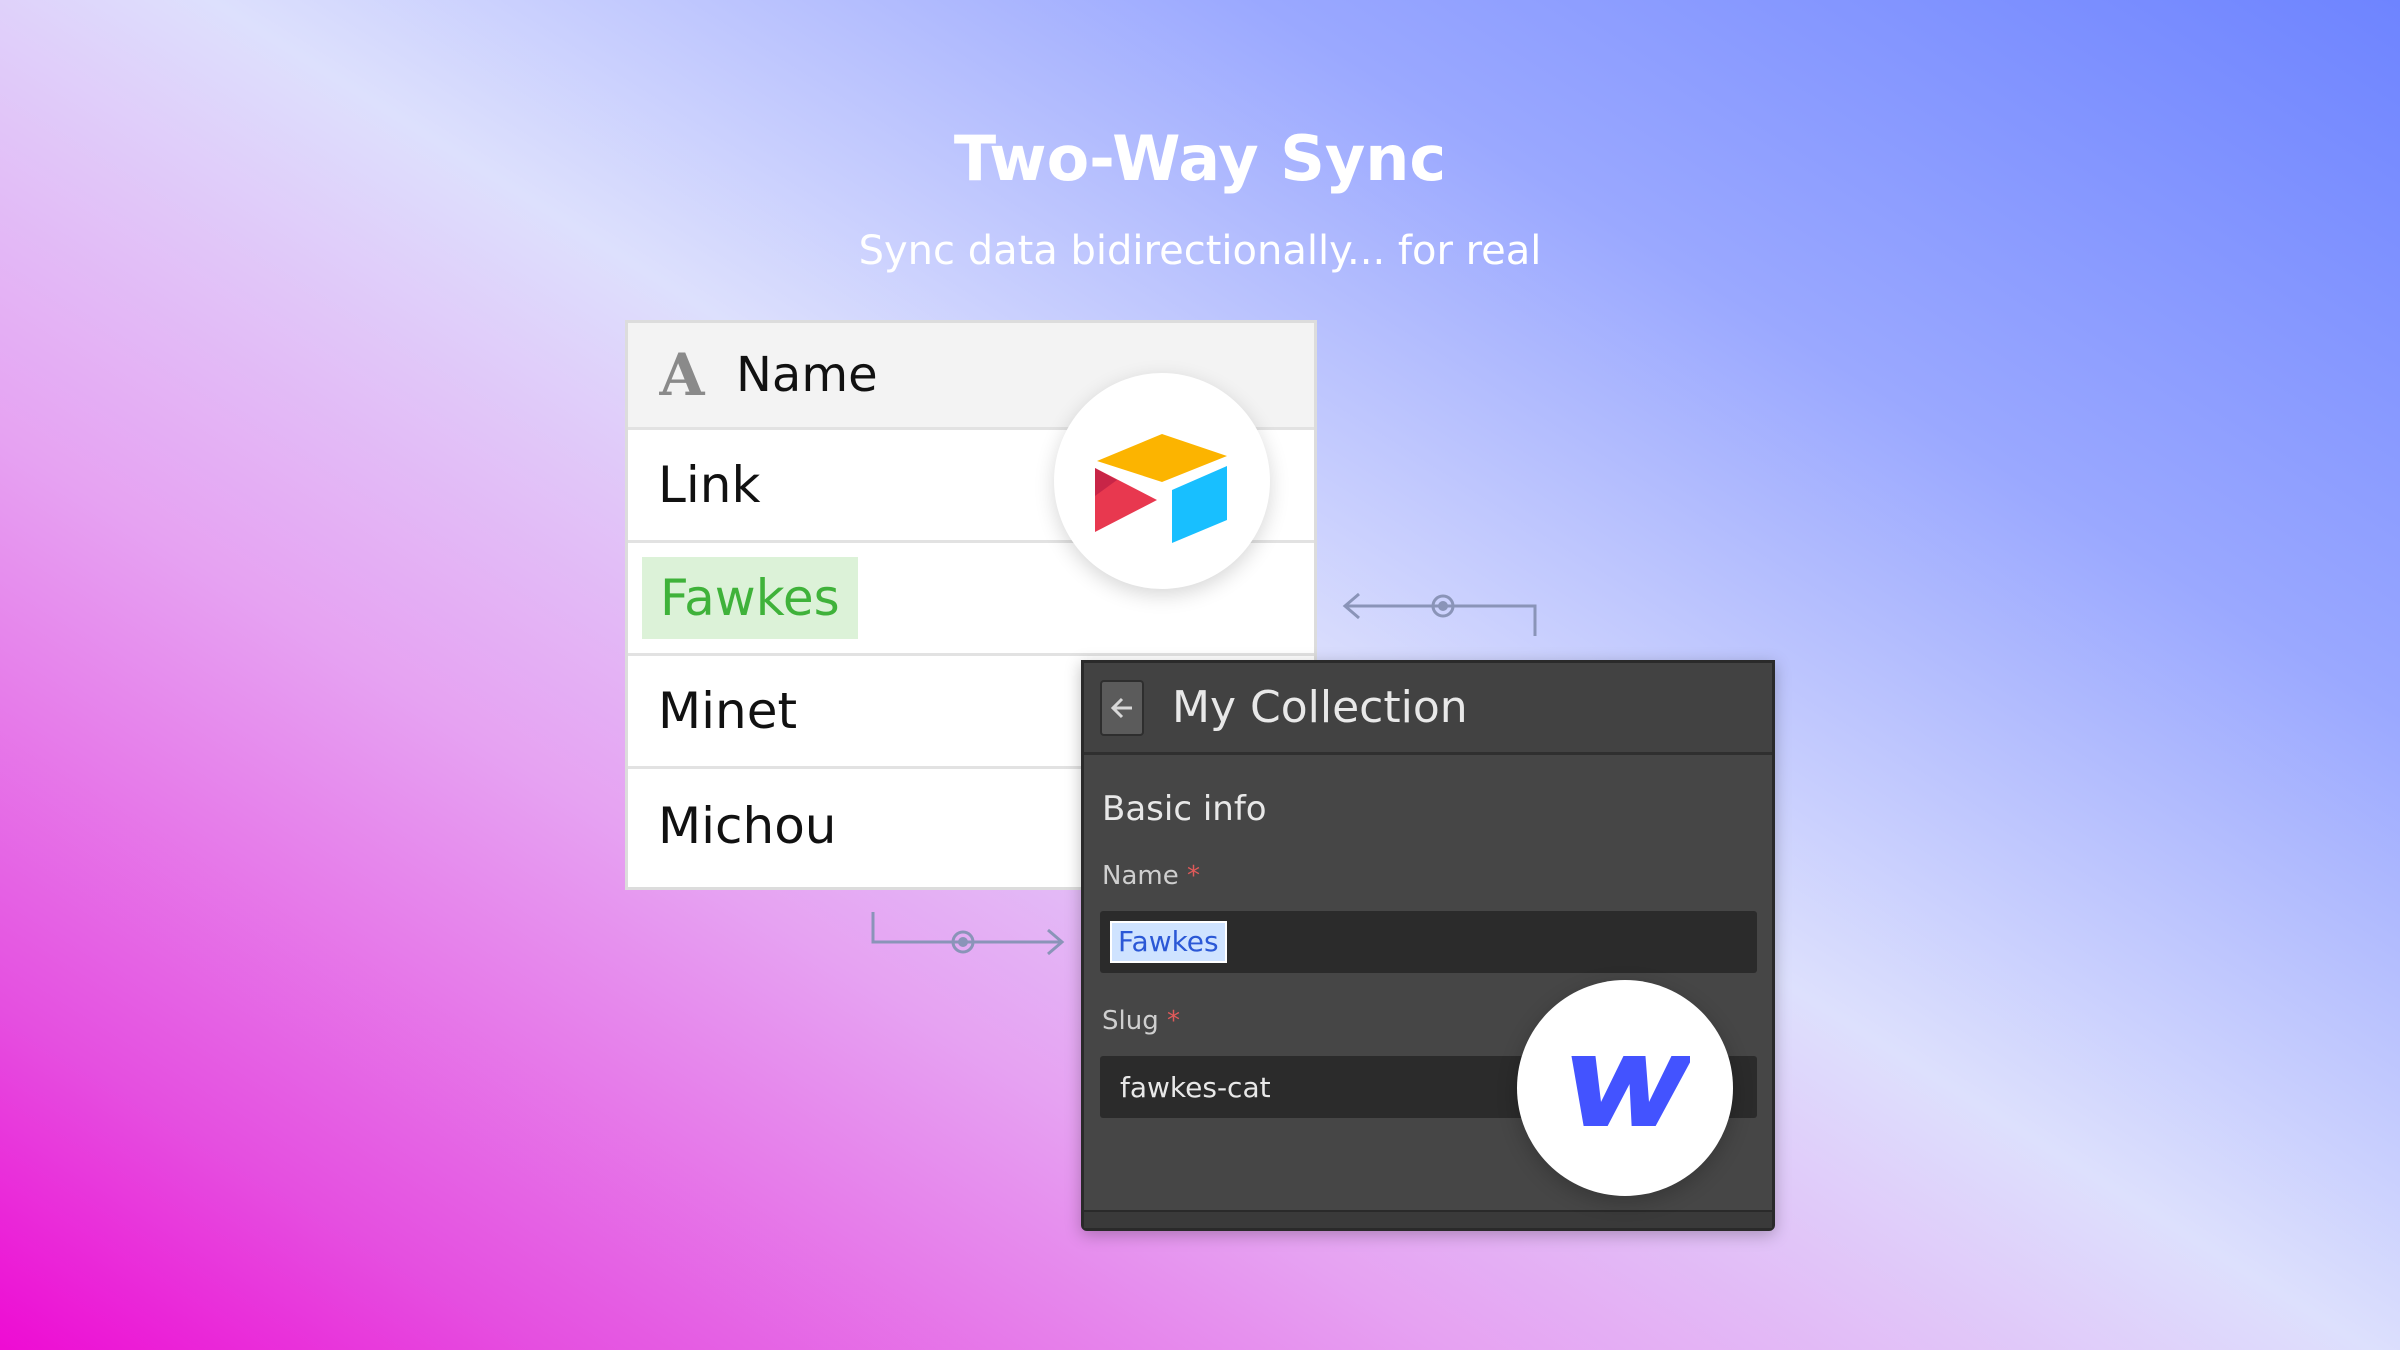 The width and height of the screenshot is (2400, 1350). What do you see at coordinates (750, 598) in the screenshot?
I see `cell-name-highlighted: Fawkes` at bounding box center [750, 598].